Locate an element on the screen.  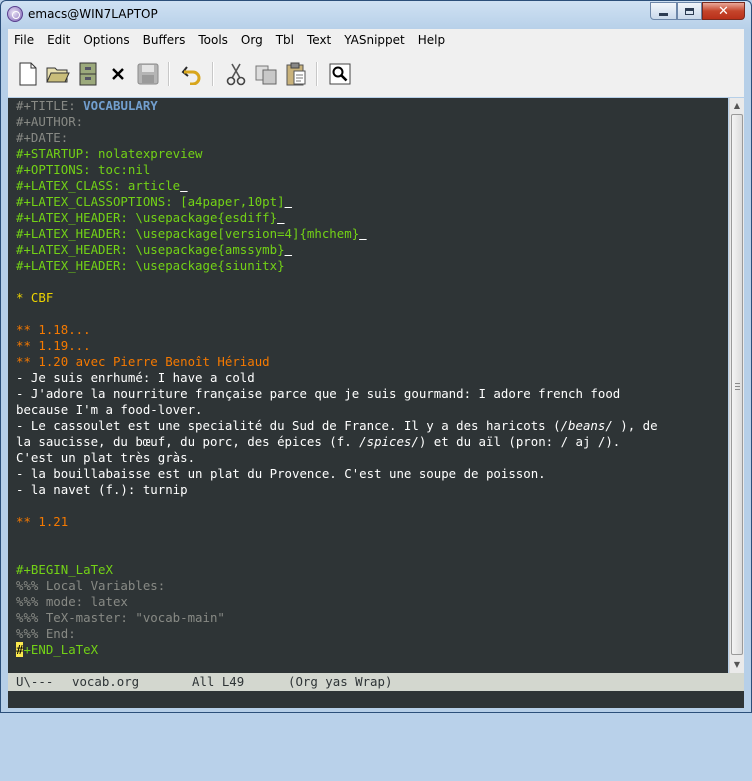
buffer-text: /spices/ is located at coordinates (389, 441).